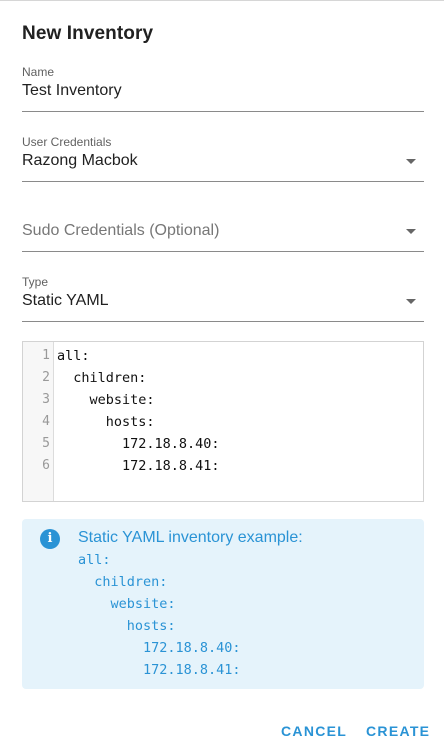  What do you see at coordinates (80, 160) in the screenshot?
I see `user-credentials-value: Razong Macbok` at bounding box center [80, 160].